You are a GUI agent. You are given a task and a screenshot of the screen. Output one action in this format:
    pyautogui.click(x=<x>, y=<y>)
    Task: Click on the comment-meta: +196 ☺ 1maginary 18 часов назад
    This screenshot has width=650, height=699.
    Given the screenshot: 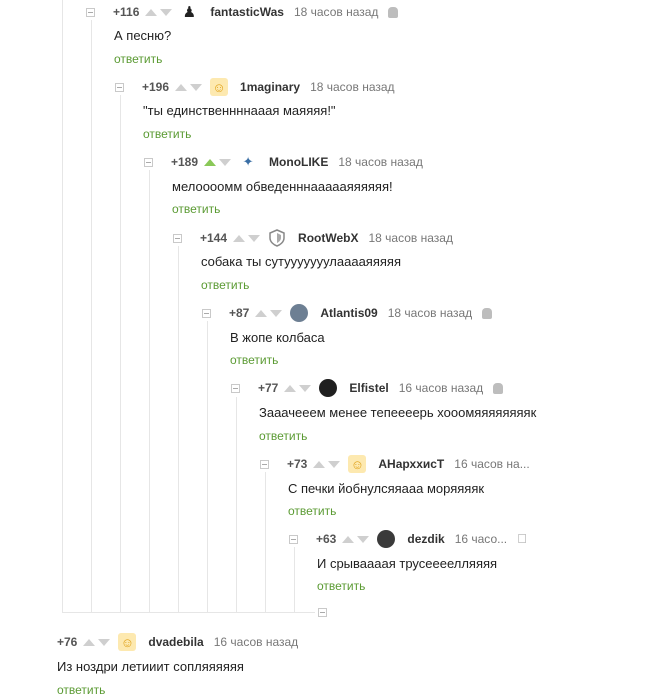 What is the action you would take?
    pyautogui.click(x=260, y=87)
    